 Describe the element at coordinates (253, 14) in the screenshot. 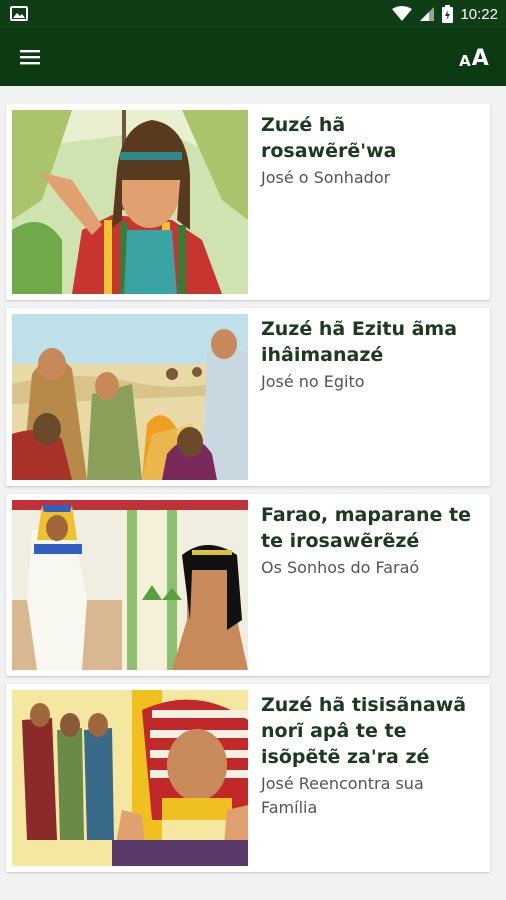

I see `status-bar: 10:22` at that location.